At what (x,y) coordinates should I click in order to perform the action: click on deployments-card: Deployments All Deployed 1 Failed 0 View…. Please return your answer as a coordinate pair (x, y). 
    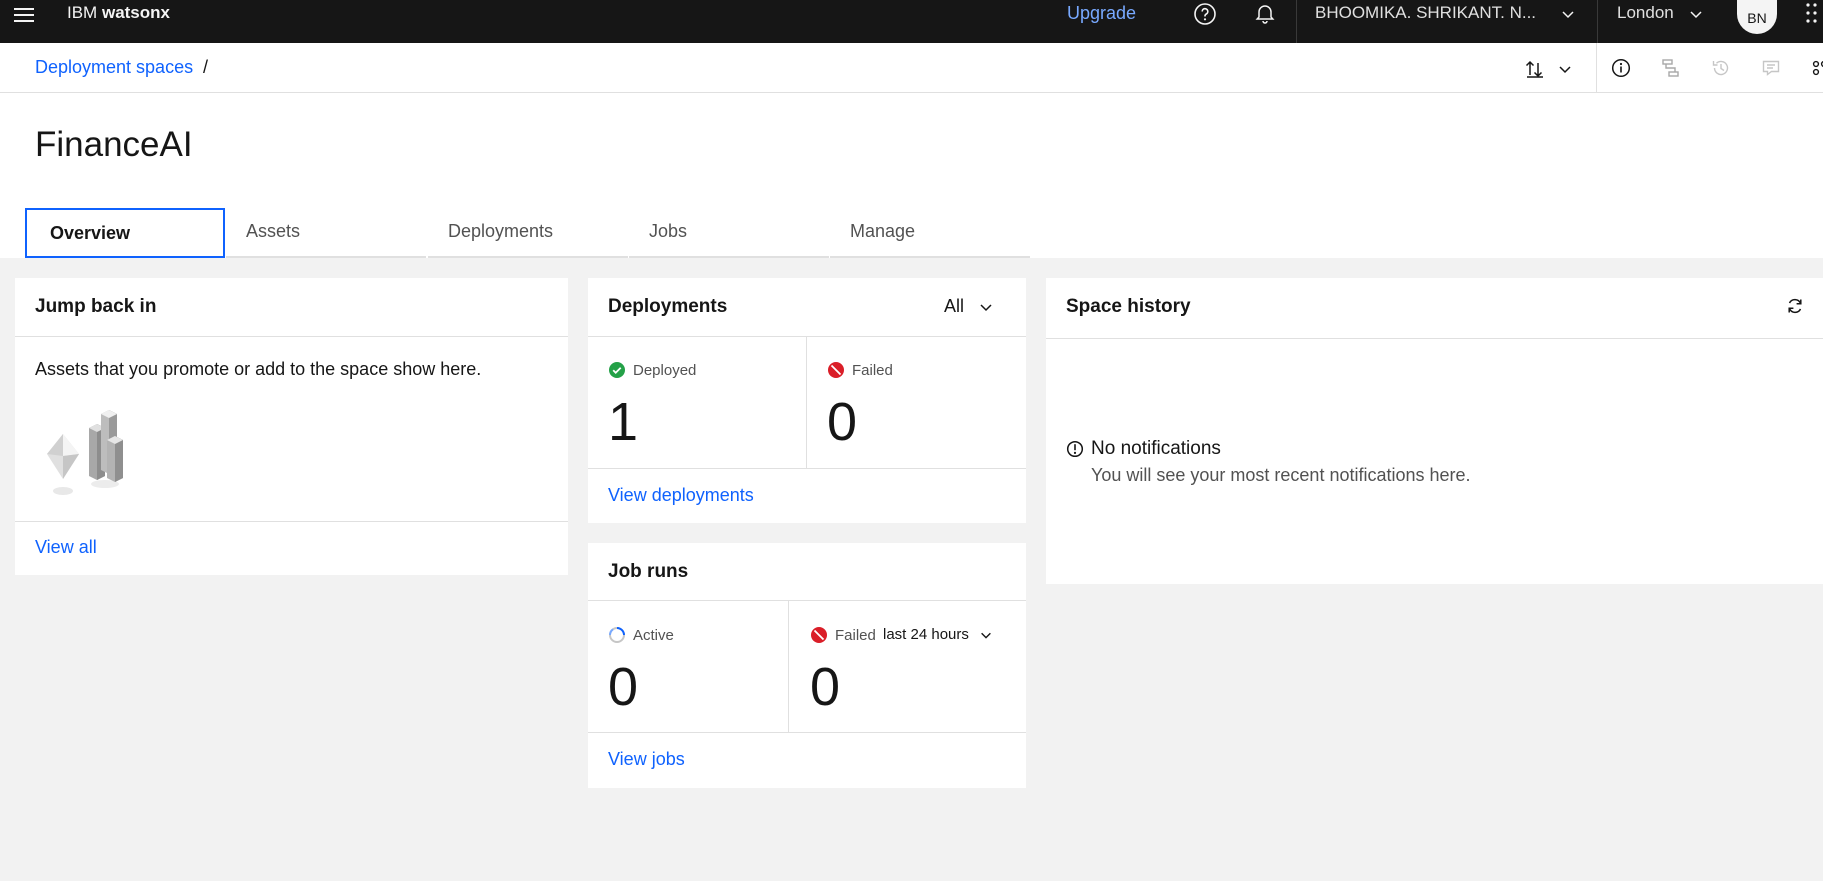
    Looking at the image, I should click on (807, 400).